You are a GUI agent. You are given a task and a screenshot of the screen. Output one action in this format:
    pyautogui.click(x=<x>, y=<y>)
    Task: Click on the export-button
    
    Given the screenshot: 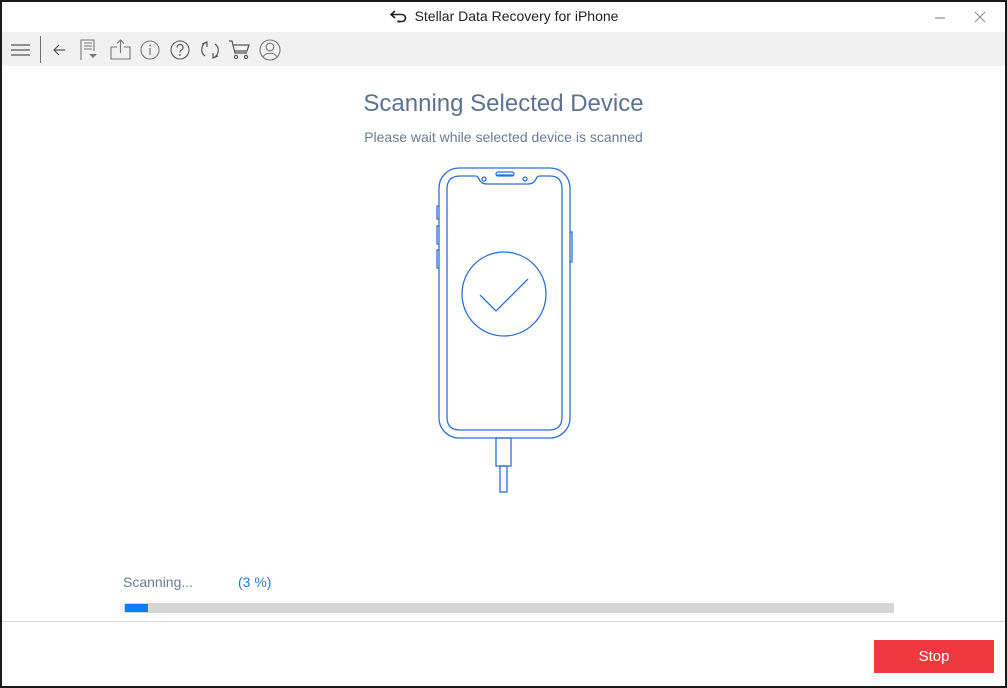 What is the action you would take?
    pyautogui.click(x=120, y=49)
    